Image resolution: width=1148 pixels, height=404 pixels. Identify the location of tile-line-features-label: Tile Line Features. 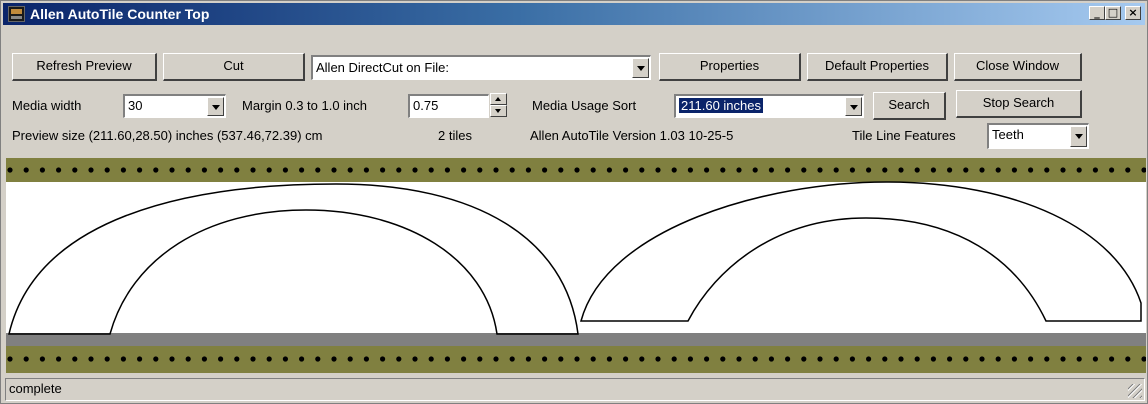
(904, 135).